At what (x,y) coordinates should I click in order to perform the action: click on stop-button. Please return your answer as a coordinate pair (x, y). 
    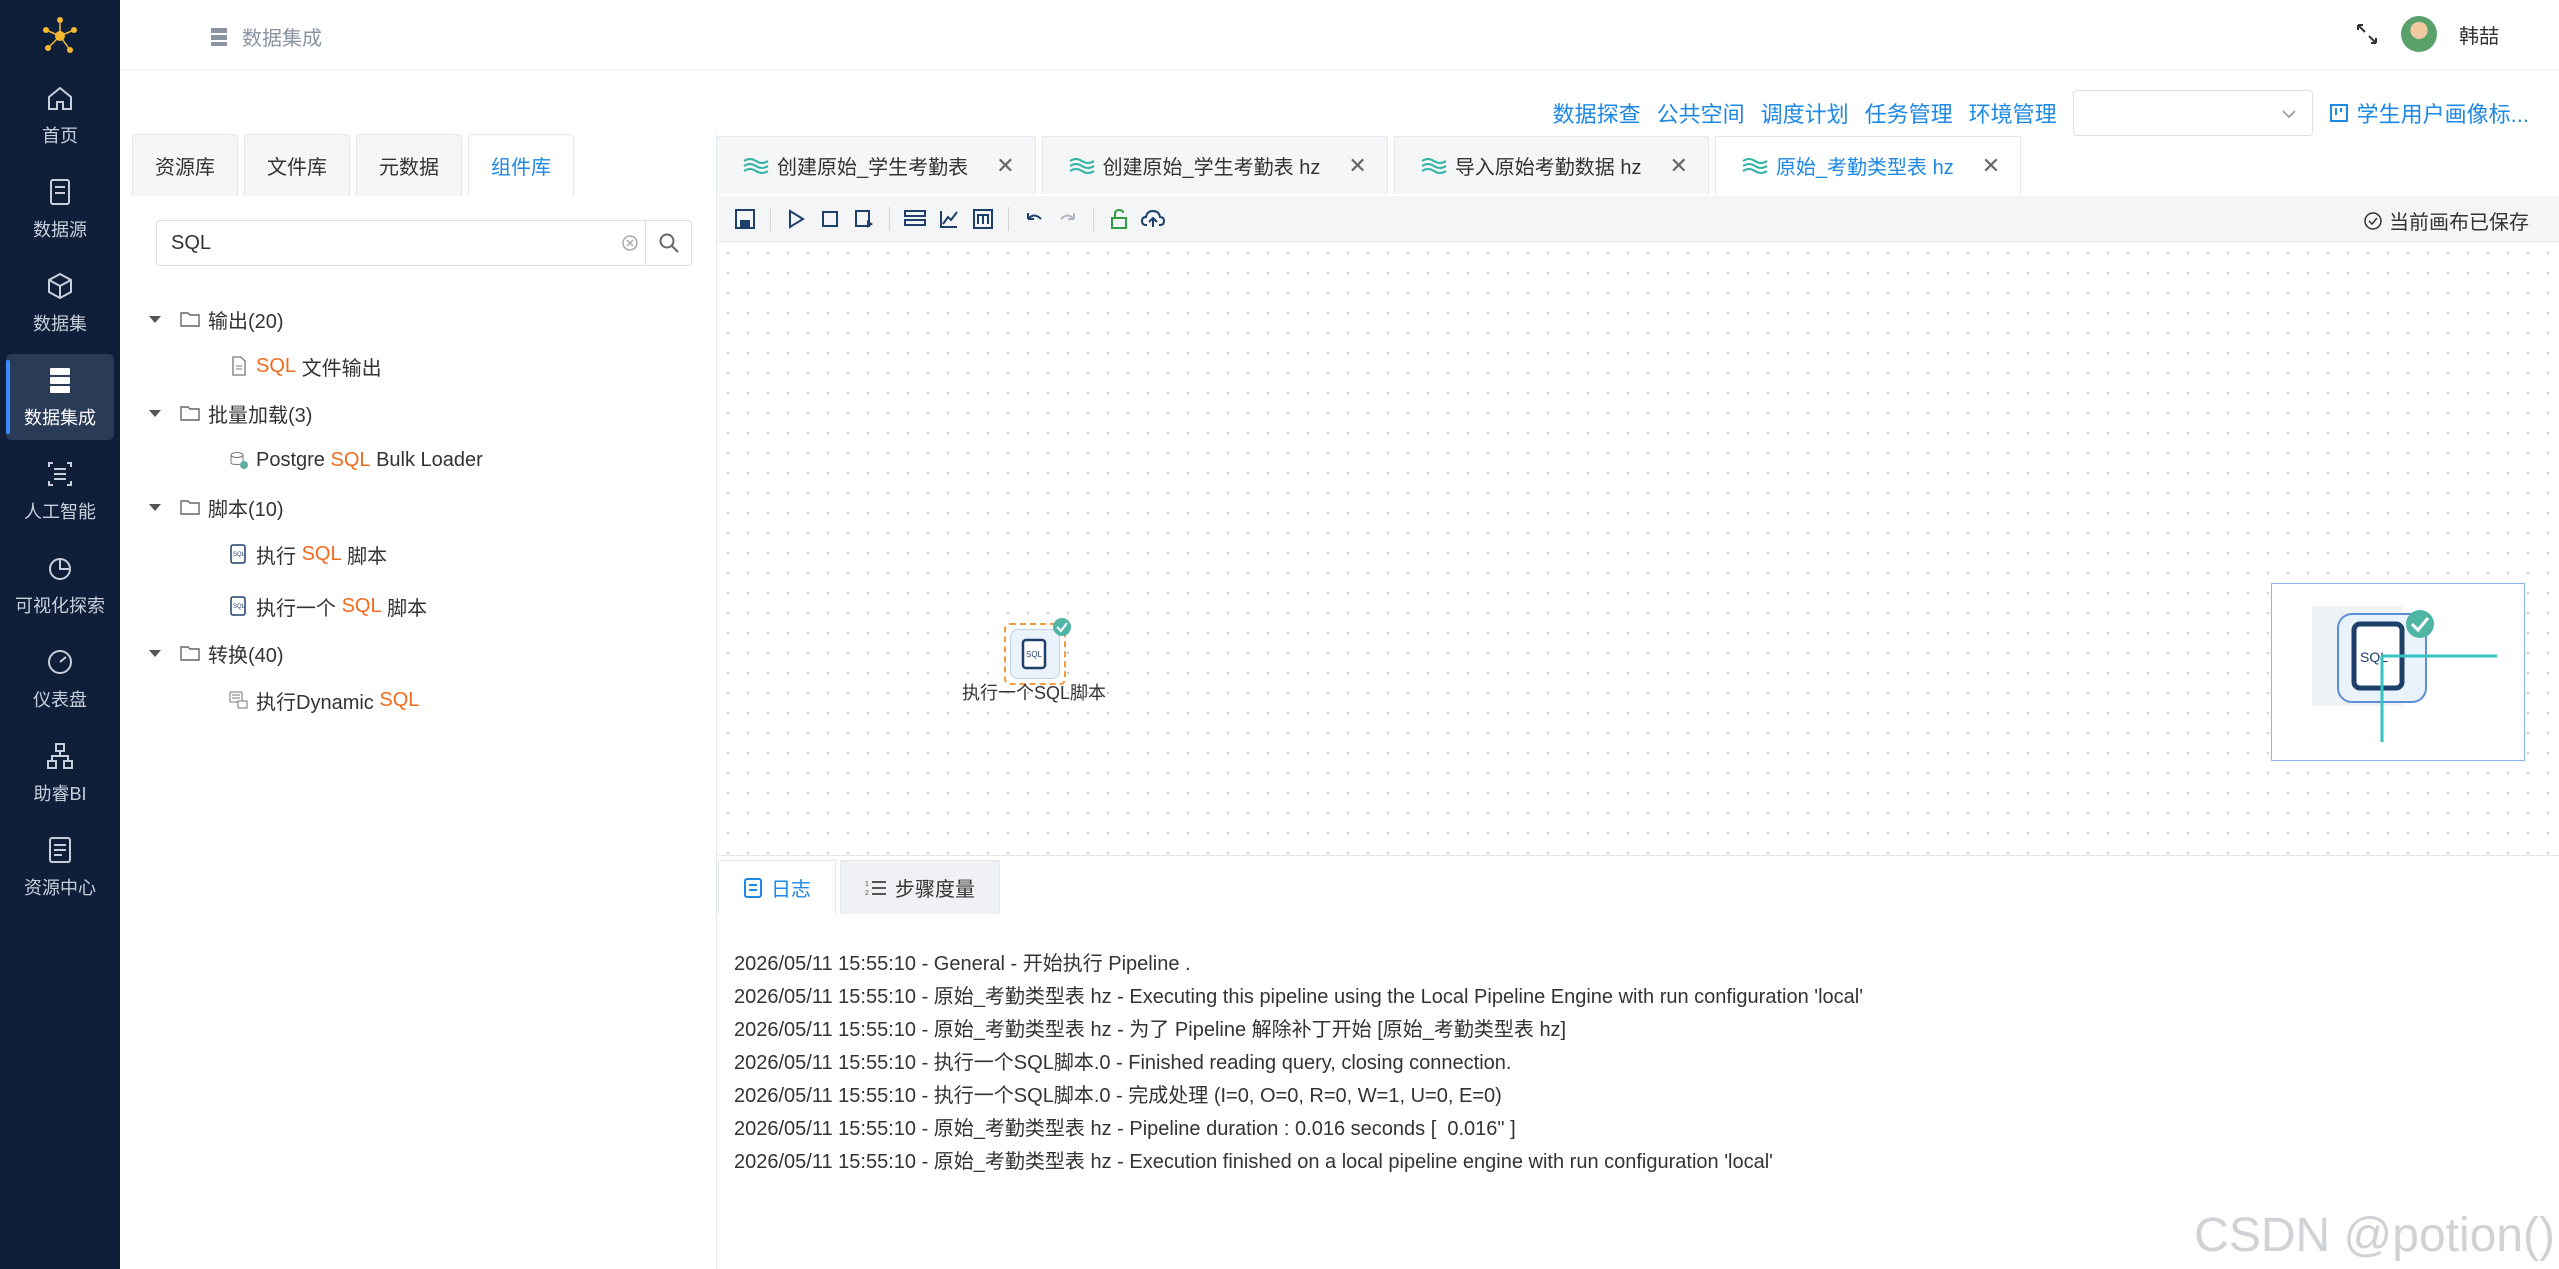
    Looking at the image, I should click on (830, 219).